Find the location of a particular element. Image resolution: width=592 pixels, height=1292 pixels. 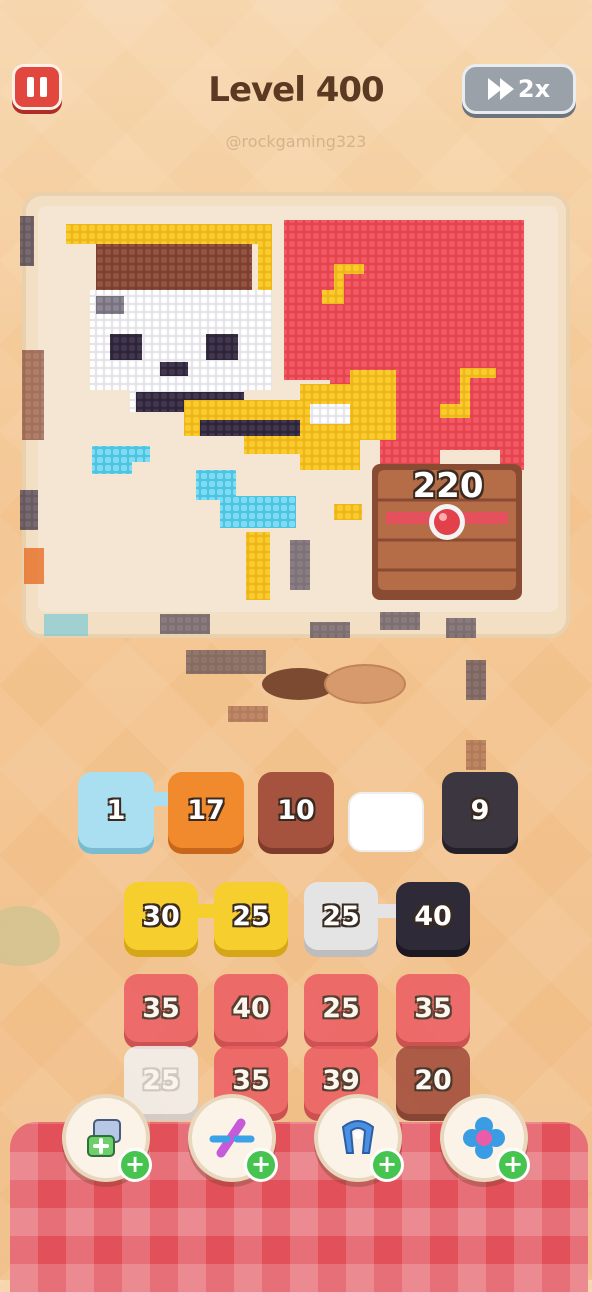

tray-slot: 17 is located at coordinates (206, 810).